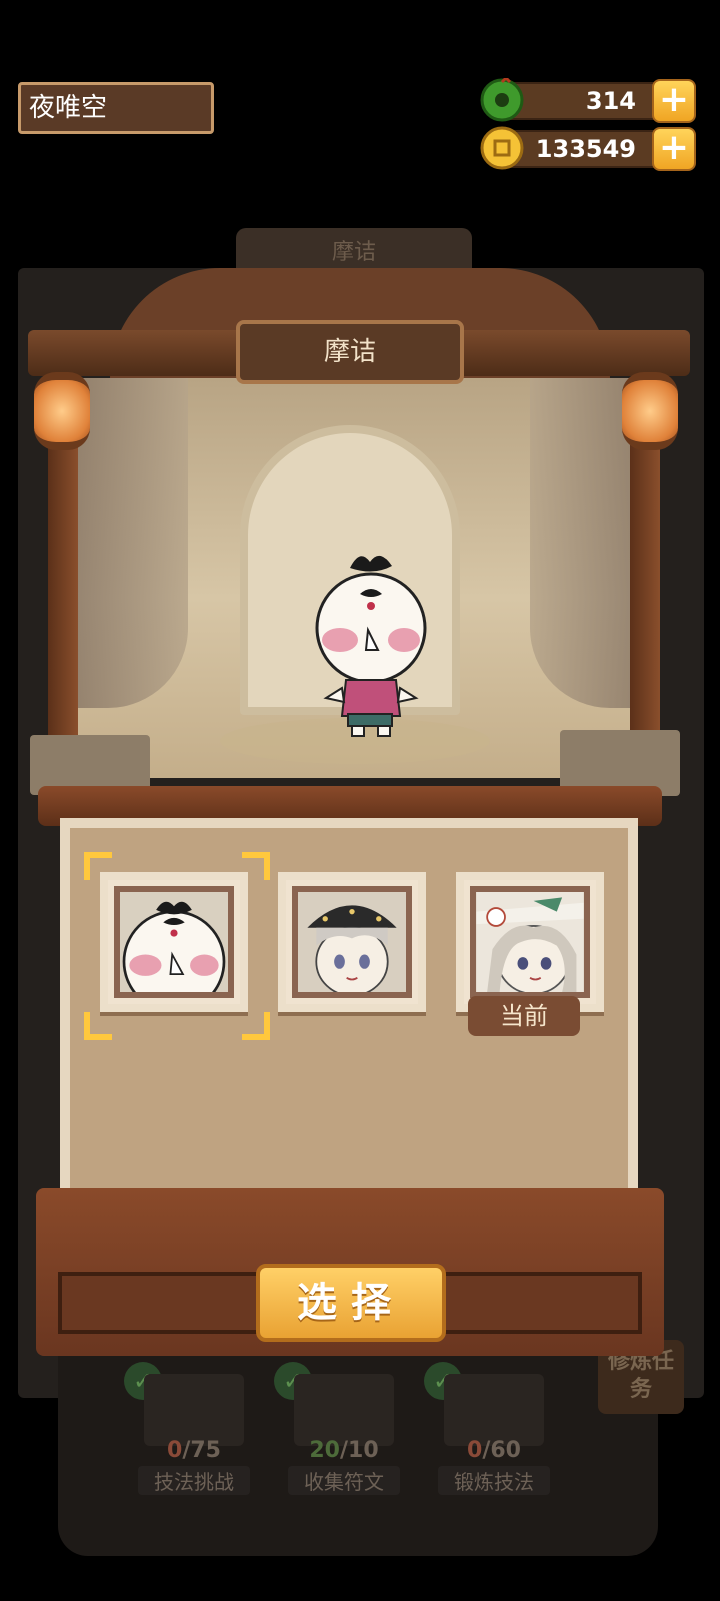 The image size is (720, 1601). I want to click on rune-icon, so click(344, 1410).